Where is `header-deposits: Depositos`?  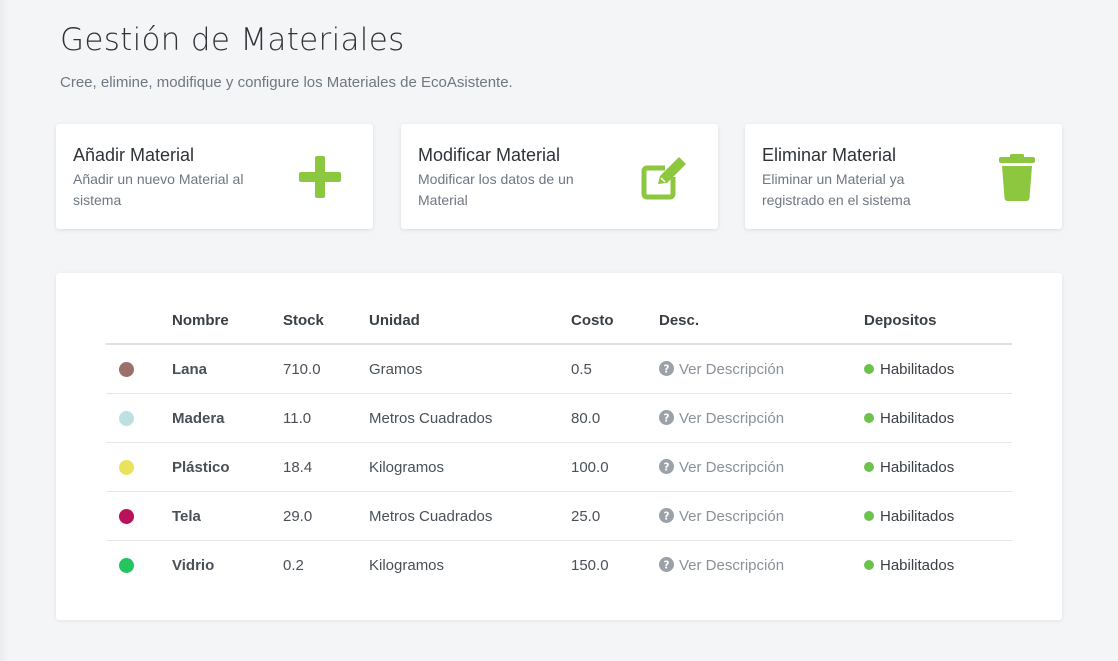
header-deposits: Depositos is located at coordinates (938, 321).